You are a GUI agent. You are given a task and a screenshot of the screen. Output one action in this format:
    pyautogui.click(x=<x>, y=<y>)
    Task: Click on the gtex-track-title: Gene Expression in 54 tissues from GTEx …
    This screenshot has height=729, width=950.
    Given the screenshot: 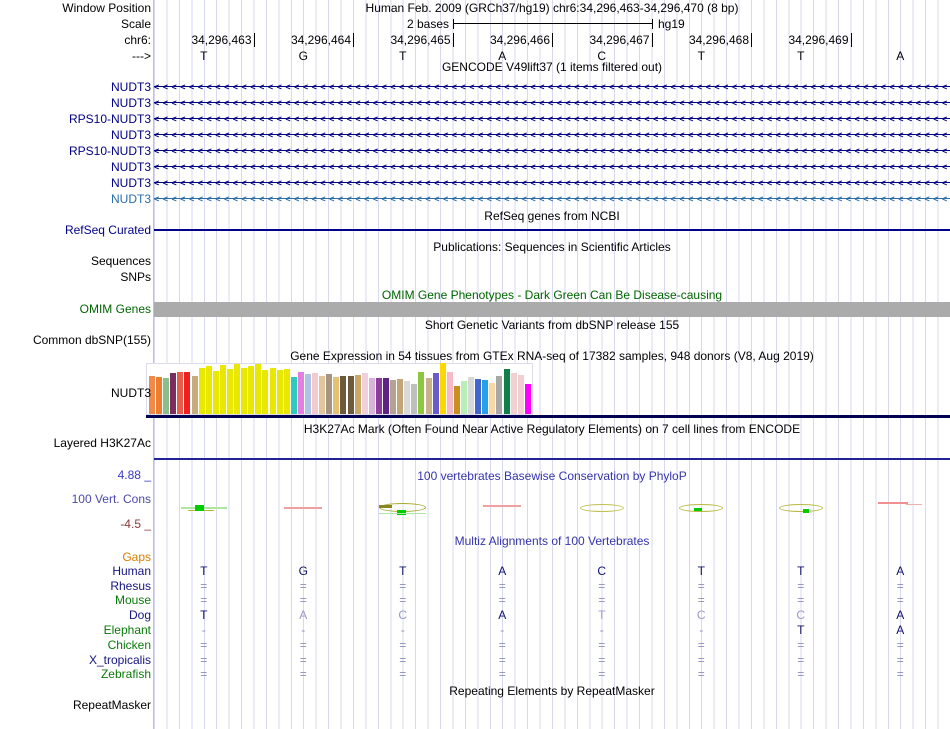 What is the action you would take?
    pyautogui.click(x=552, y=356)
    